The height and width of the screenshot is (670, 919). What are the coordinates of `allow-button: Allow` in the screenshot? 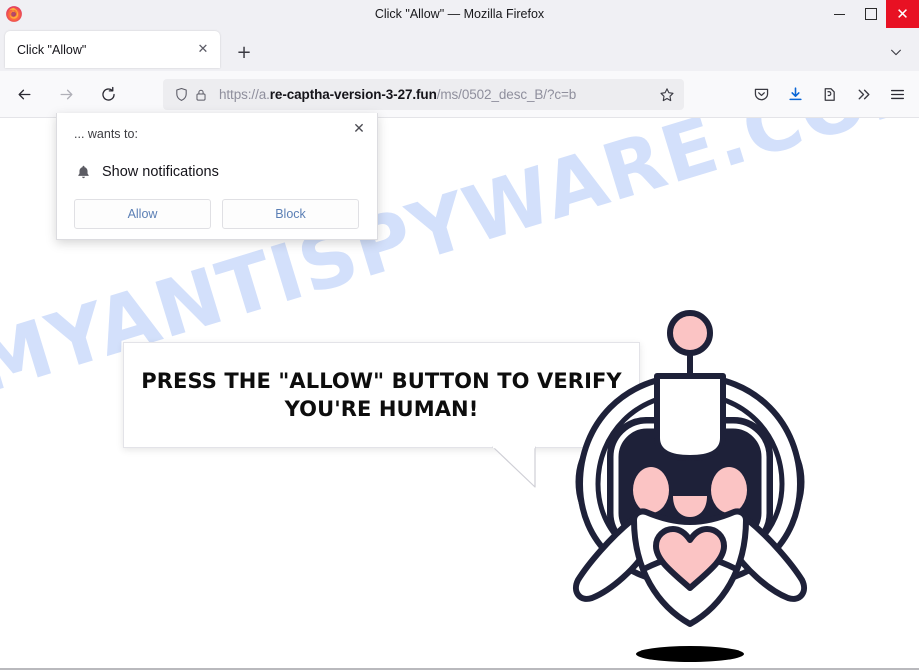 It's located at (142, 214).